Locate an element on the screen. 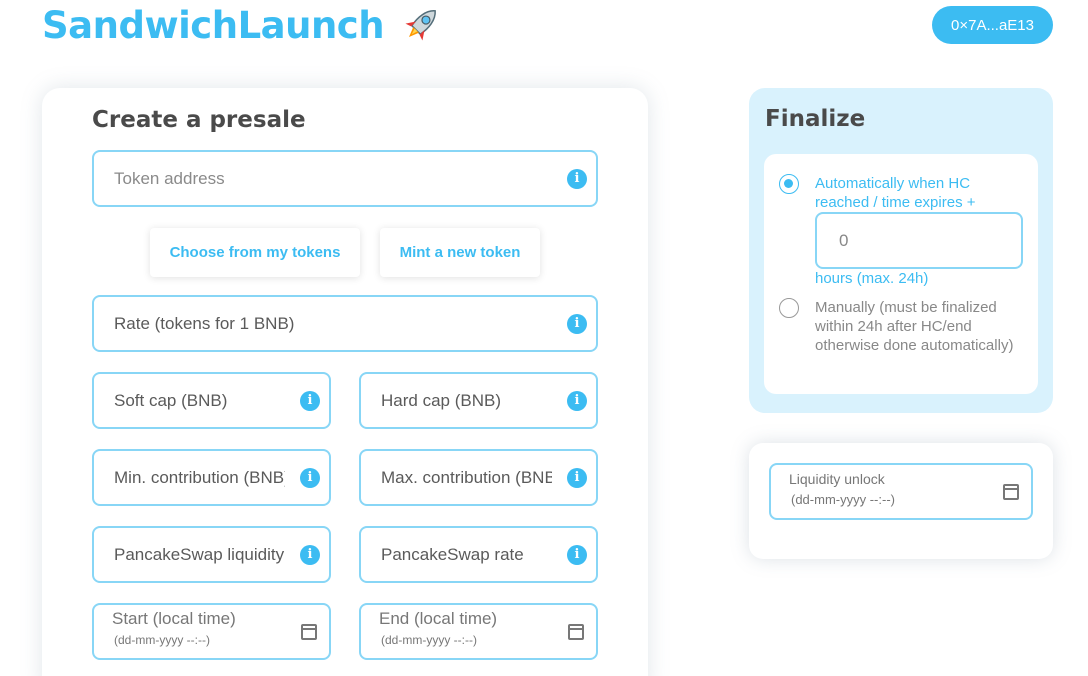 This screenshot has width=1088, height=676. auto-finalize-radio is located at coordinates (789, 184).